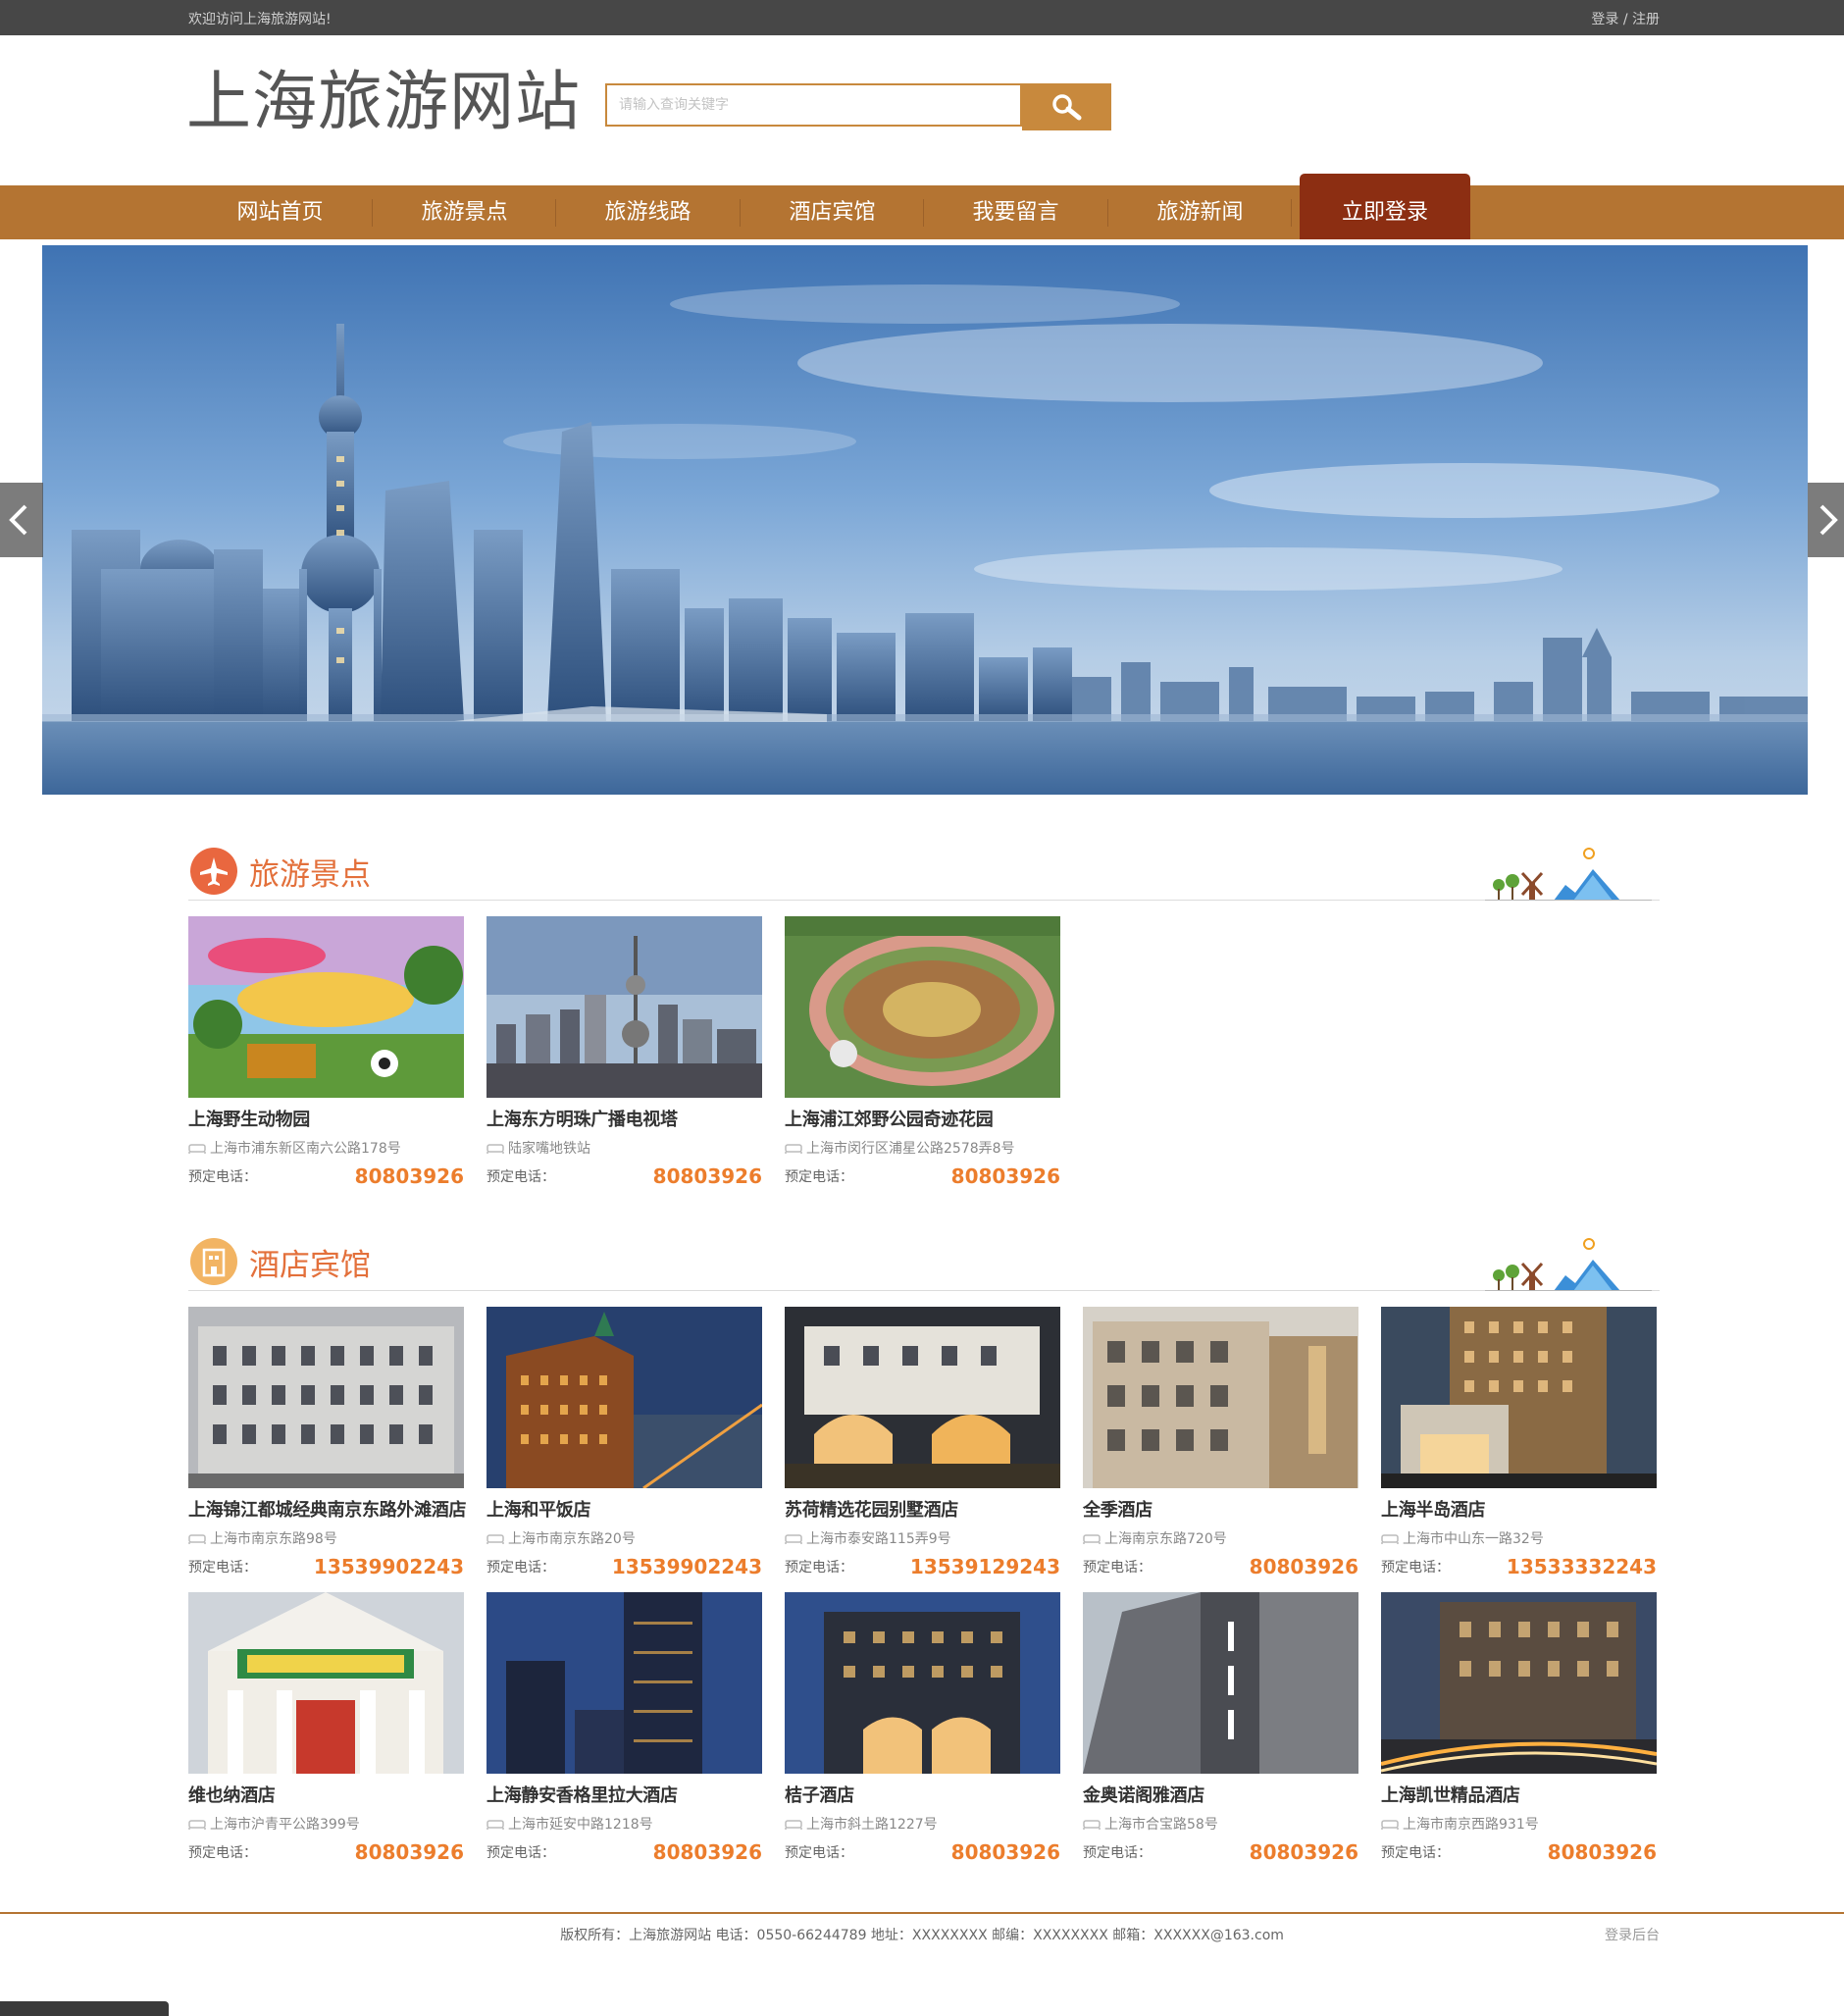 This screenshot has height=2016, width=1844. I want to click on hotel-name: 全季酒店, so click(1221, 1511).